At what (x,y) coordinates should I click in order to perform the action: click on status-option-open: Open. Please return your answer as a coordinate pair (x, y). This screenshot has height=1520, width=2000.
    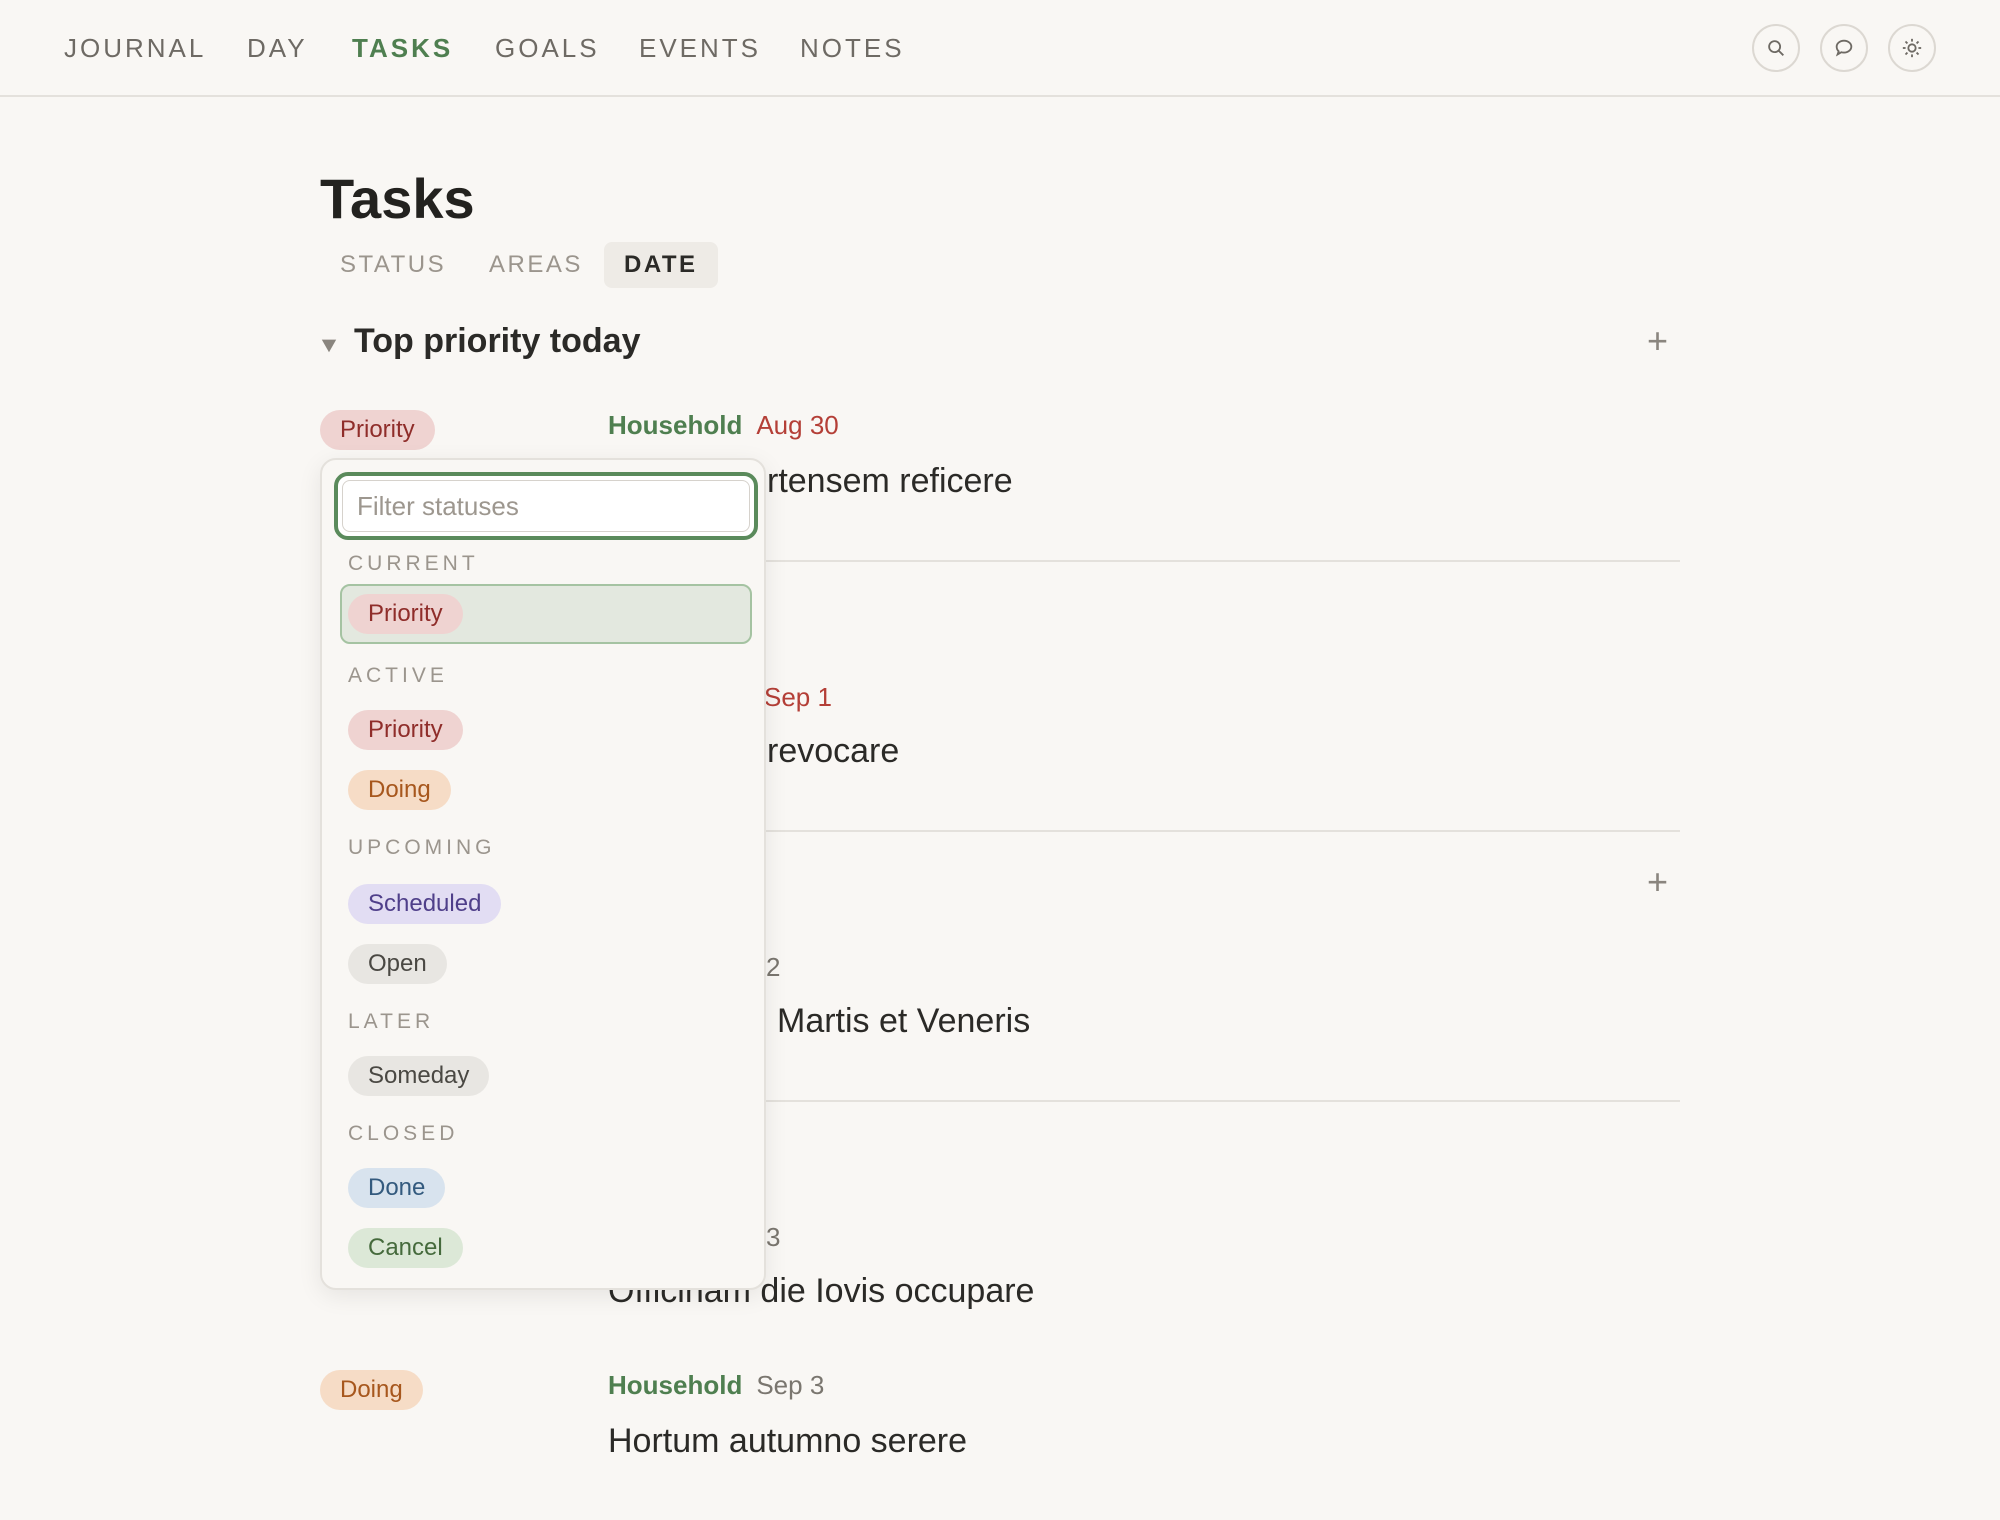
    Looking at the image, I should click on (397, 964).